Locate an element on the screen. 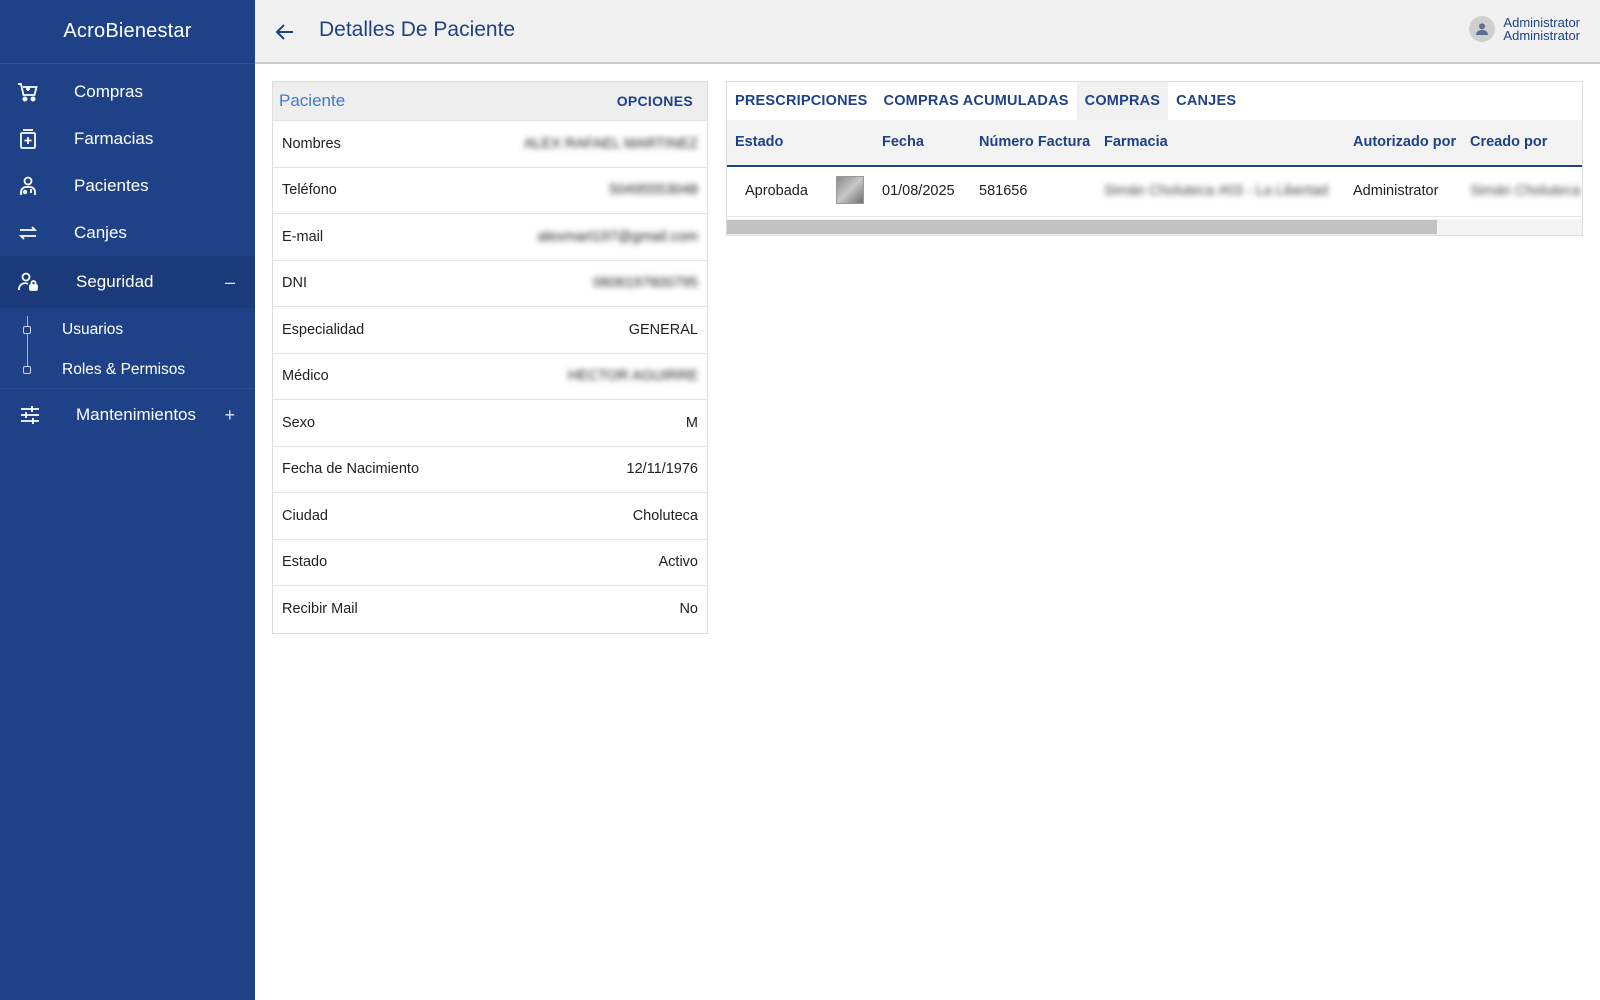  field-label: Médico is located at coordinates (305, 376).